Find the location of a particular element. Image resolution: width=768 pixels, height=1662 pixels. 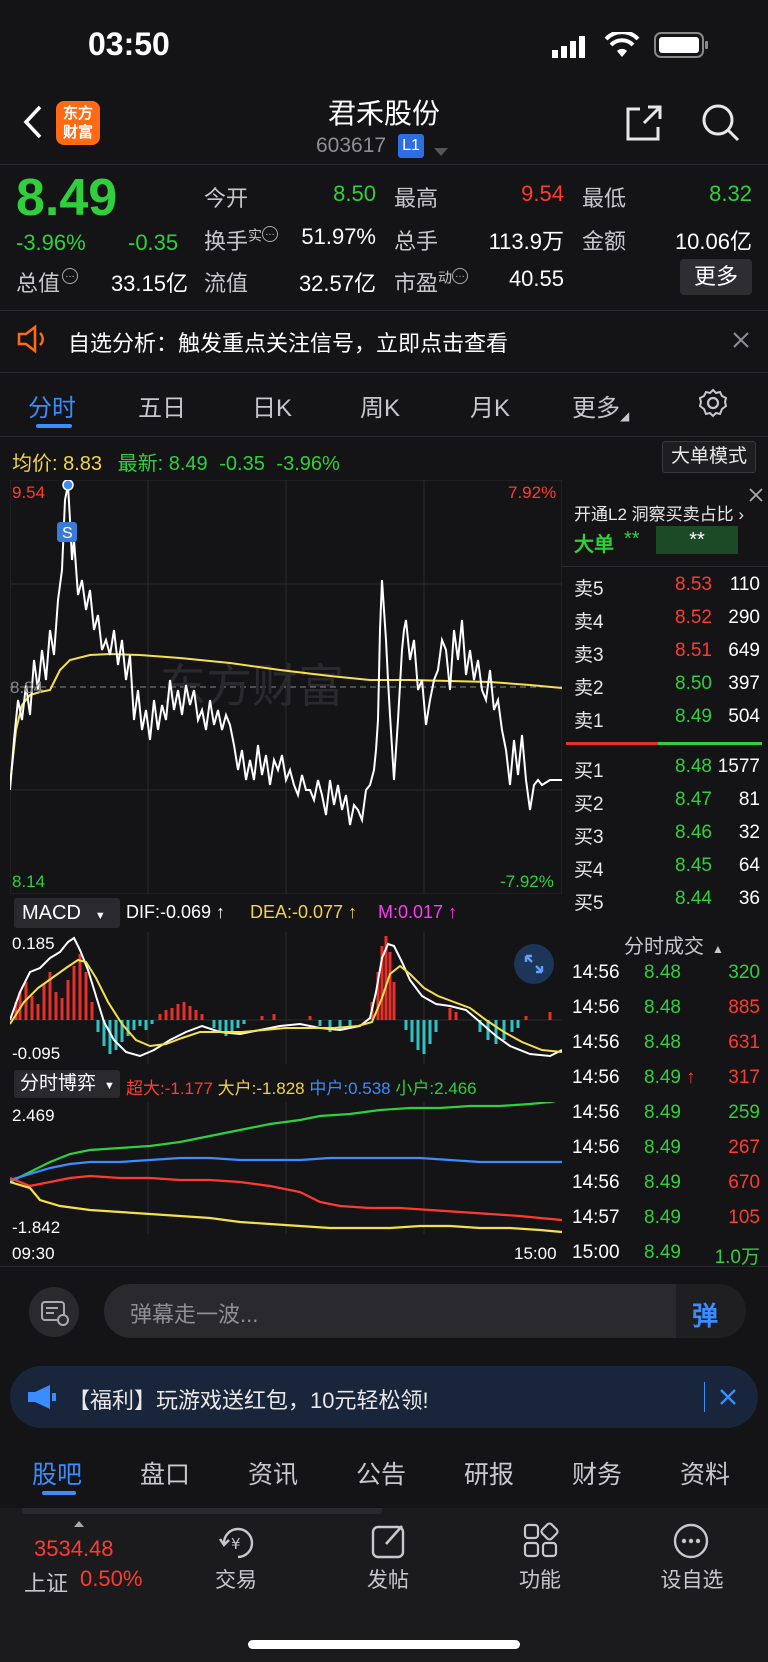

ticks-title: 分时成交 ▲ is located at coordinates (674, 944).